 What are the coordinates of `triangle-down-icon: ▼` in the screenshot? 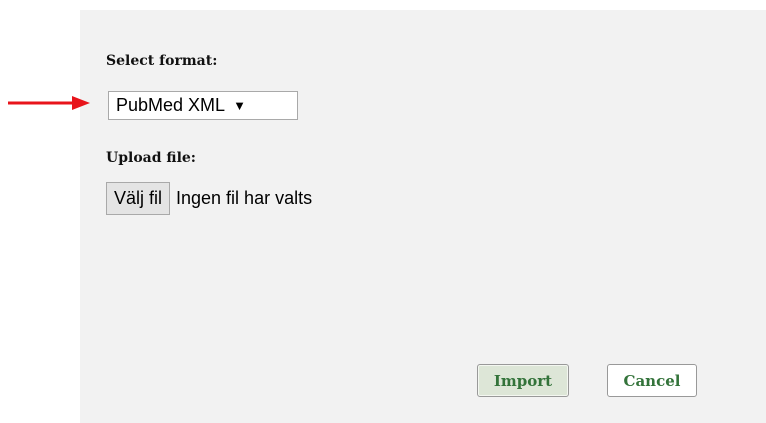 It's located at (239, 105).